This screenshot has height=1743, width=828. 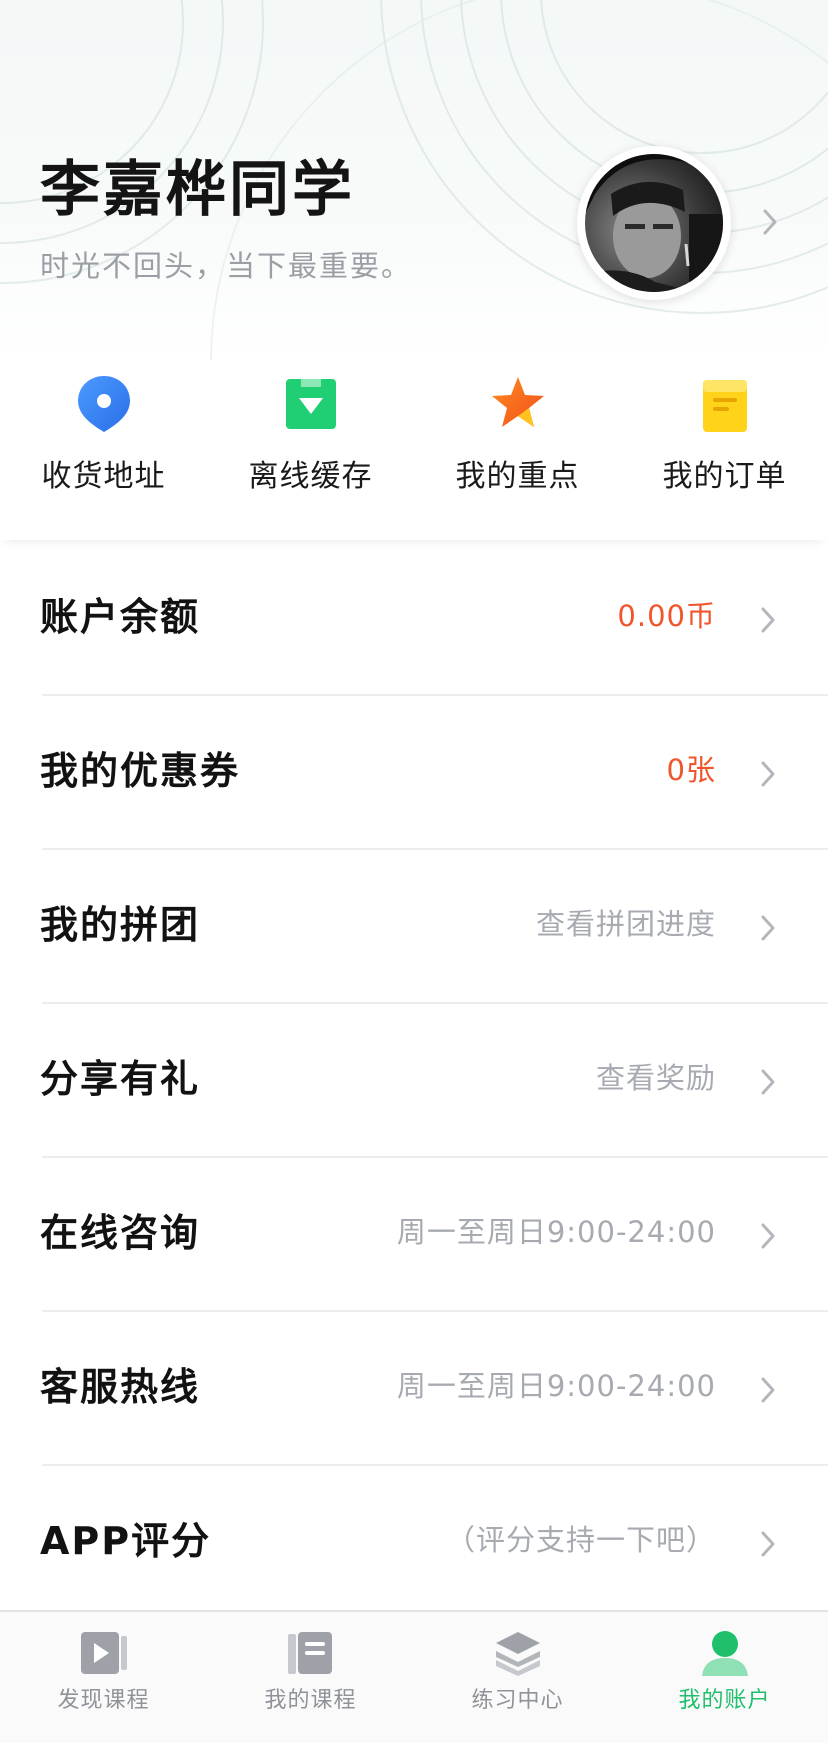 I want to click on layers-icon, so click(x=518, y=1654).